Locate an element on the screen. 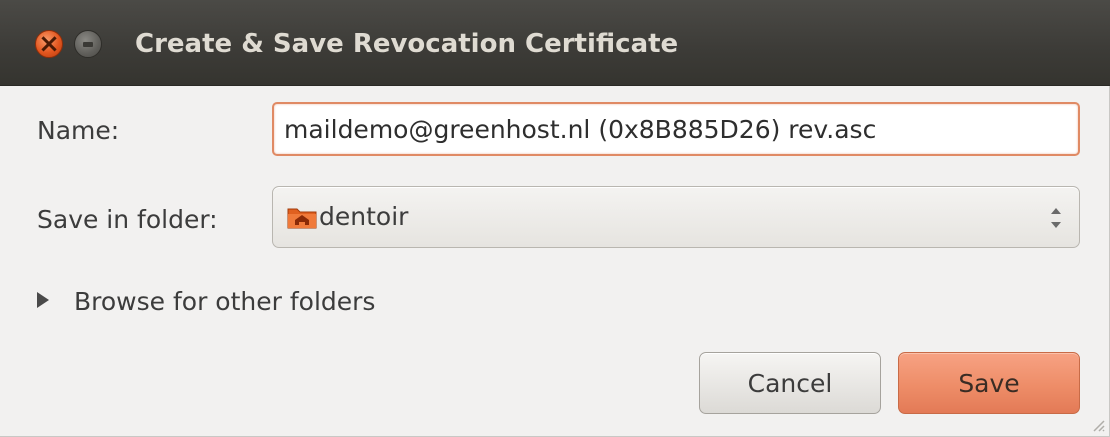 The width and height of the screenshot is (1110, 437). expander-arrow-icon is located at coordinates (43, 300).